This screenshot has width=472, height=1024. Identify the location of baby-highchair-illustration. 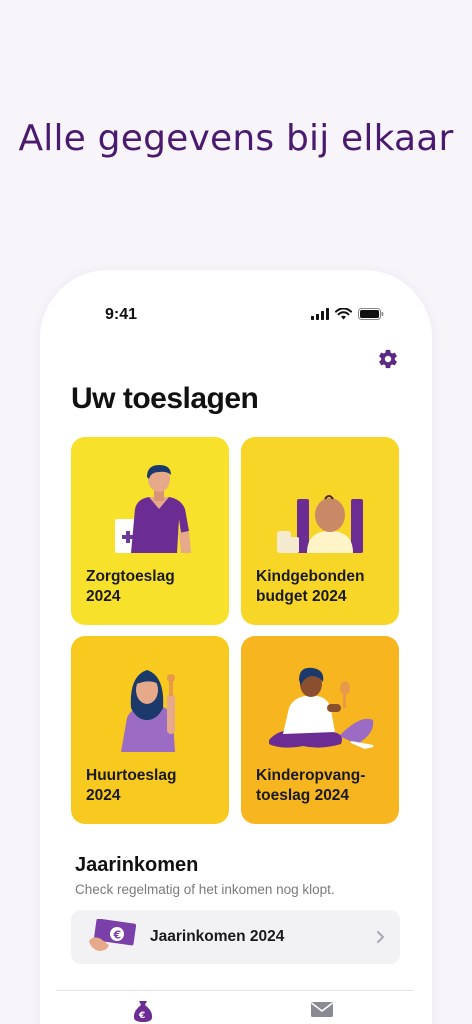
(320, 524).